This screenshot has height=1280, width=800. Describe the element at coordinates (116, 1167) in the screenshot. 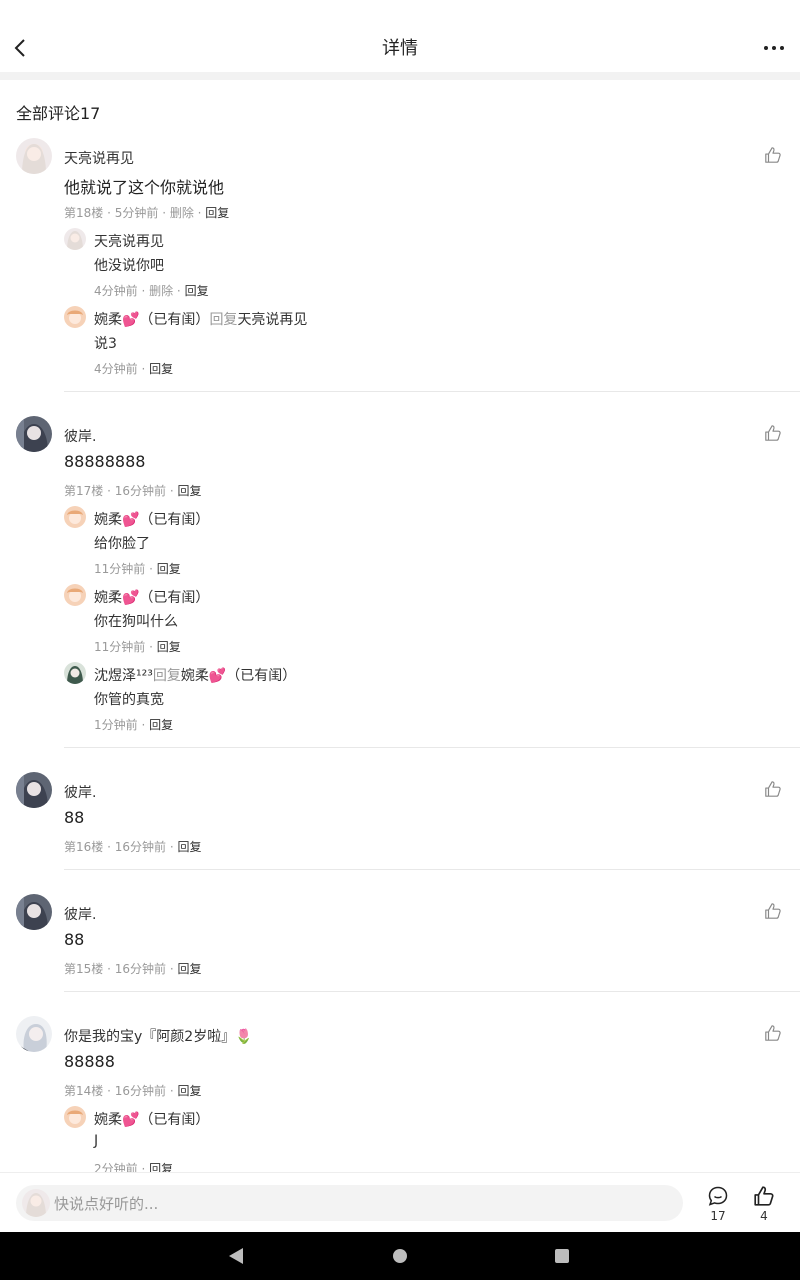

I see `time-label: 2分钟前` at that location.